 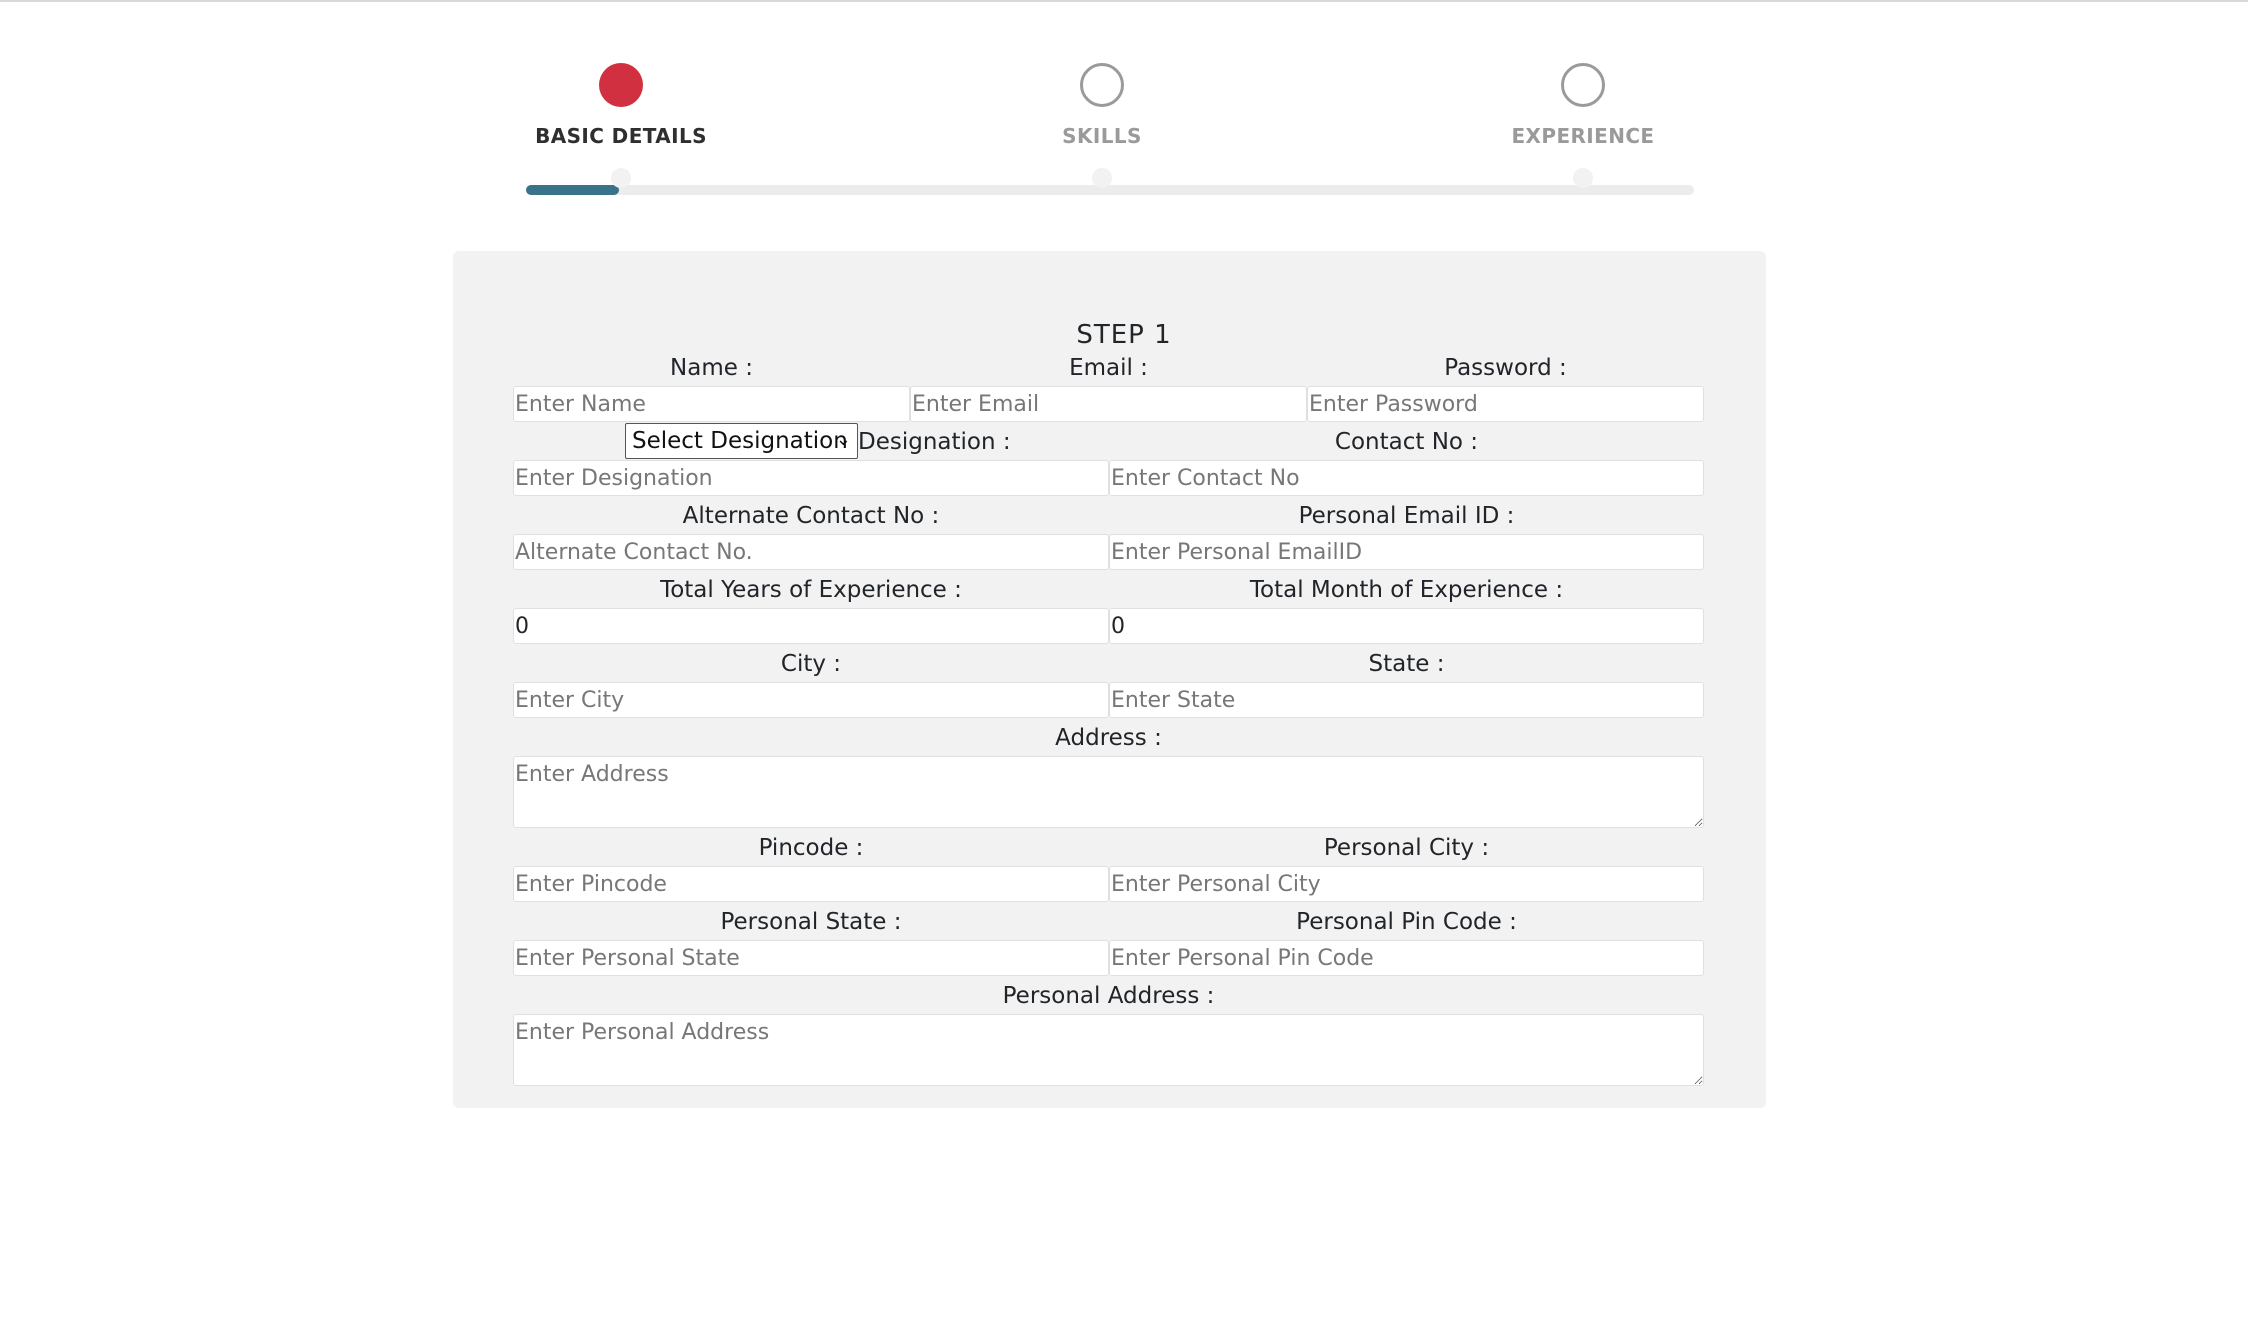 What do you see at coordinates (811, 478) in the screenshot?
I see `designation-input` at bounding box center [811, 478].